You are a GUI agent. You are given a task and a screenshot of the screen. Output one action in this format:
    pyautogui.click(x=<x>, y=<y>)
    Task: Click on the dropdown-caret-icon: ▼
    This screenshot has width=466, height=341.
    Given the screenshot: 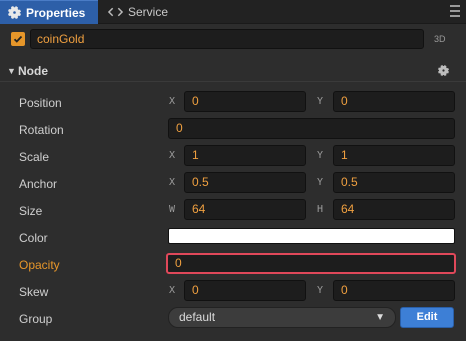 What is the action you would take?
    pyautogui.click(x=380, y=317)
    